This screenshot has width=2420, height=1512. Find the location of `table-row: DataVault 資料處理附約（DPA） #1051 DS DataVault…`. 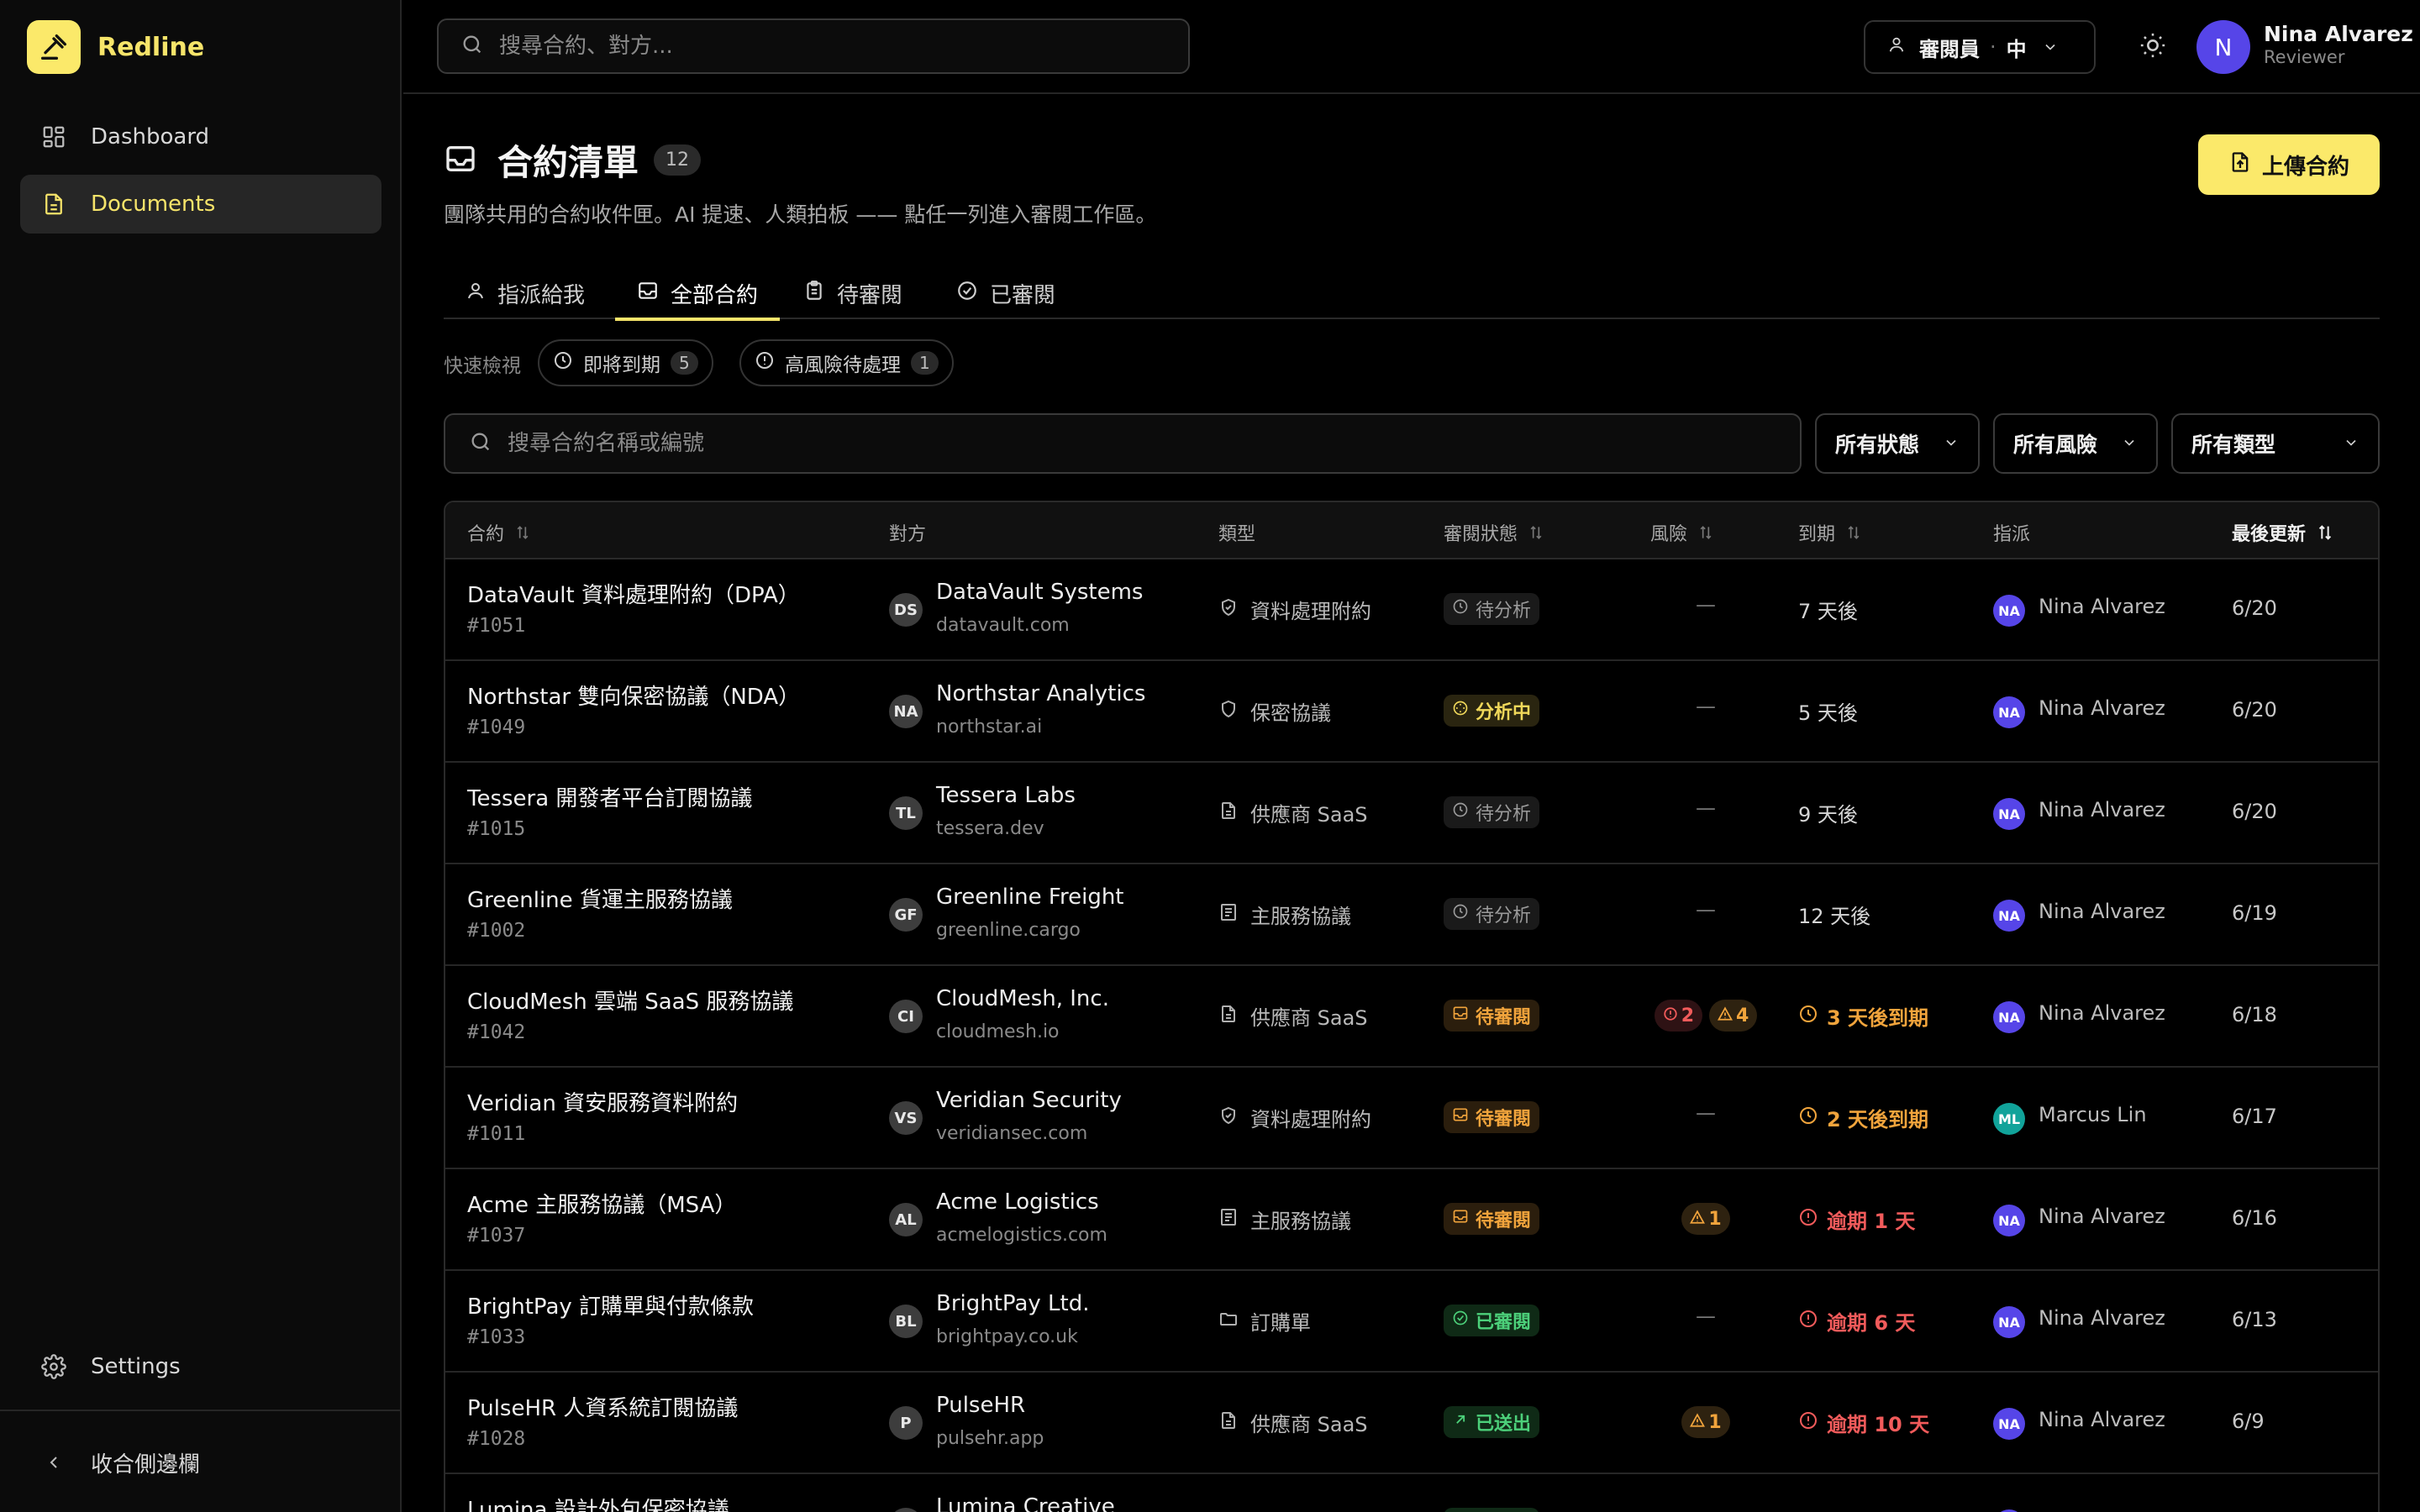

table-row: DataVault 資料處理附約（DPA） #1051 DS DataVault… is located at coordinates (1411, 610).